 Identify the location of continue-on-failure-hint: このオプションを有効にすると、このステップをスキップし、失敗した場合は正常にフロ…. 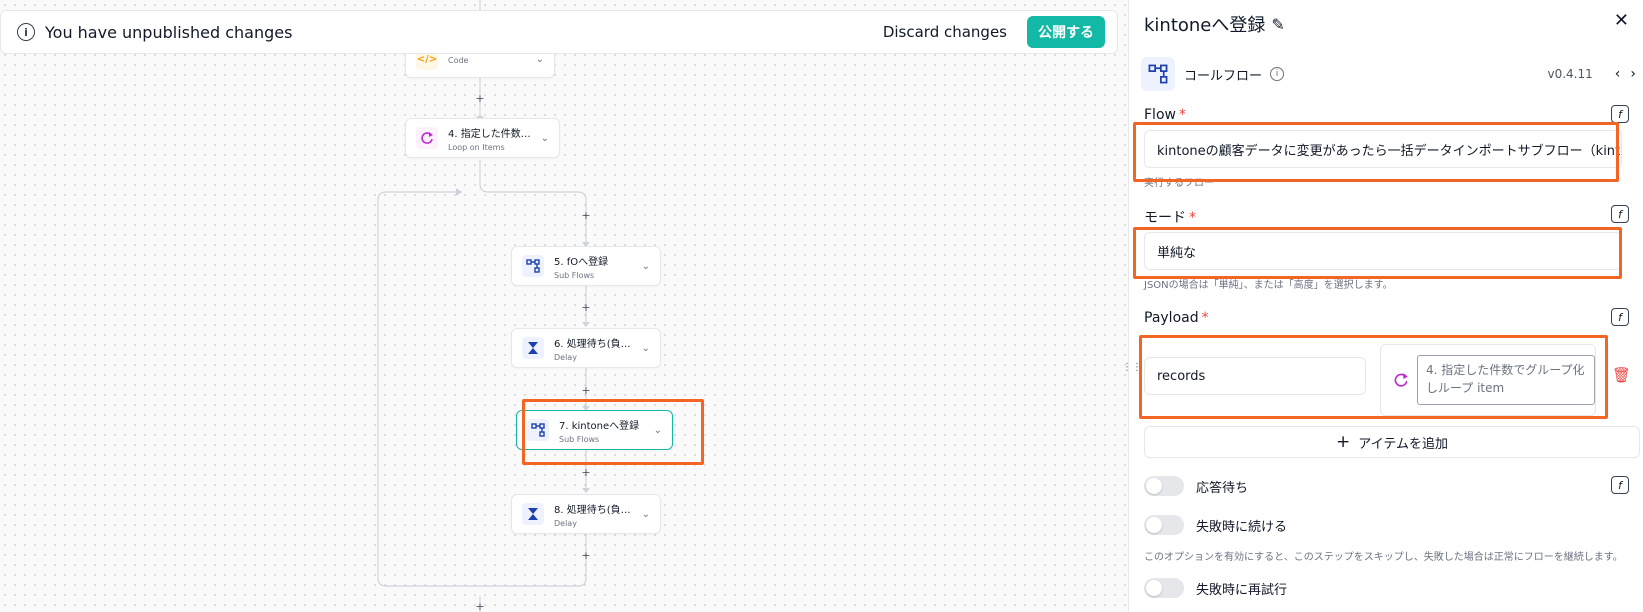
(1383, 557).